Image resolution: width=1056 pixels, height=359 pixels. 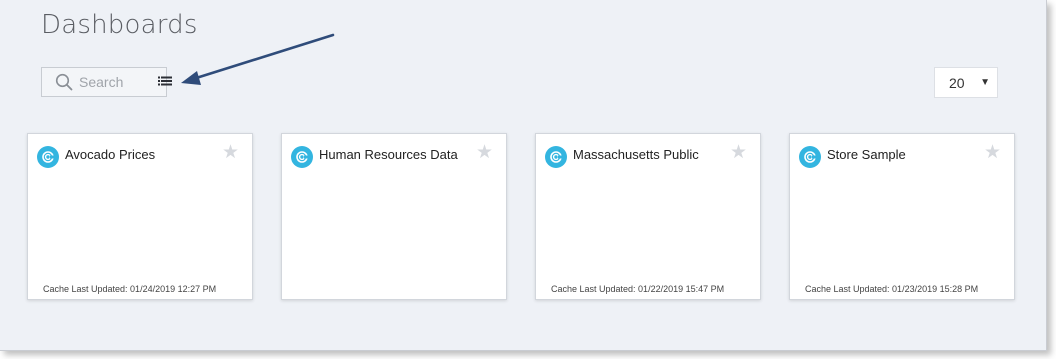 I want to click on page-size-value: 20, so click(x=957, y=82).